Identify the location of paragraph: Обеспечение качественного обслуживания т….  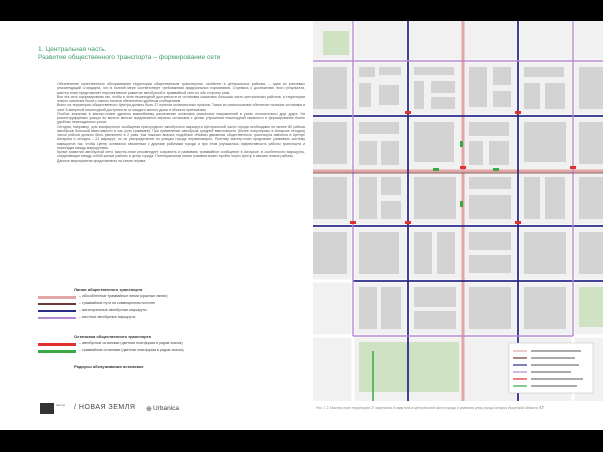
(181, 88).